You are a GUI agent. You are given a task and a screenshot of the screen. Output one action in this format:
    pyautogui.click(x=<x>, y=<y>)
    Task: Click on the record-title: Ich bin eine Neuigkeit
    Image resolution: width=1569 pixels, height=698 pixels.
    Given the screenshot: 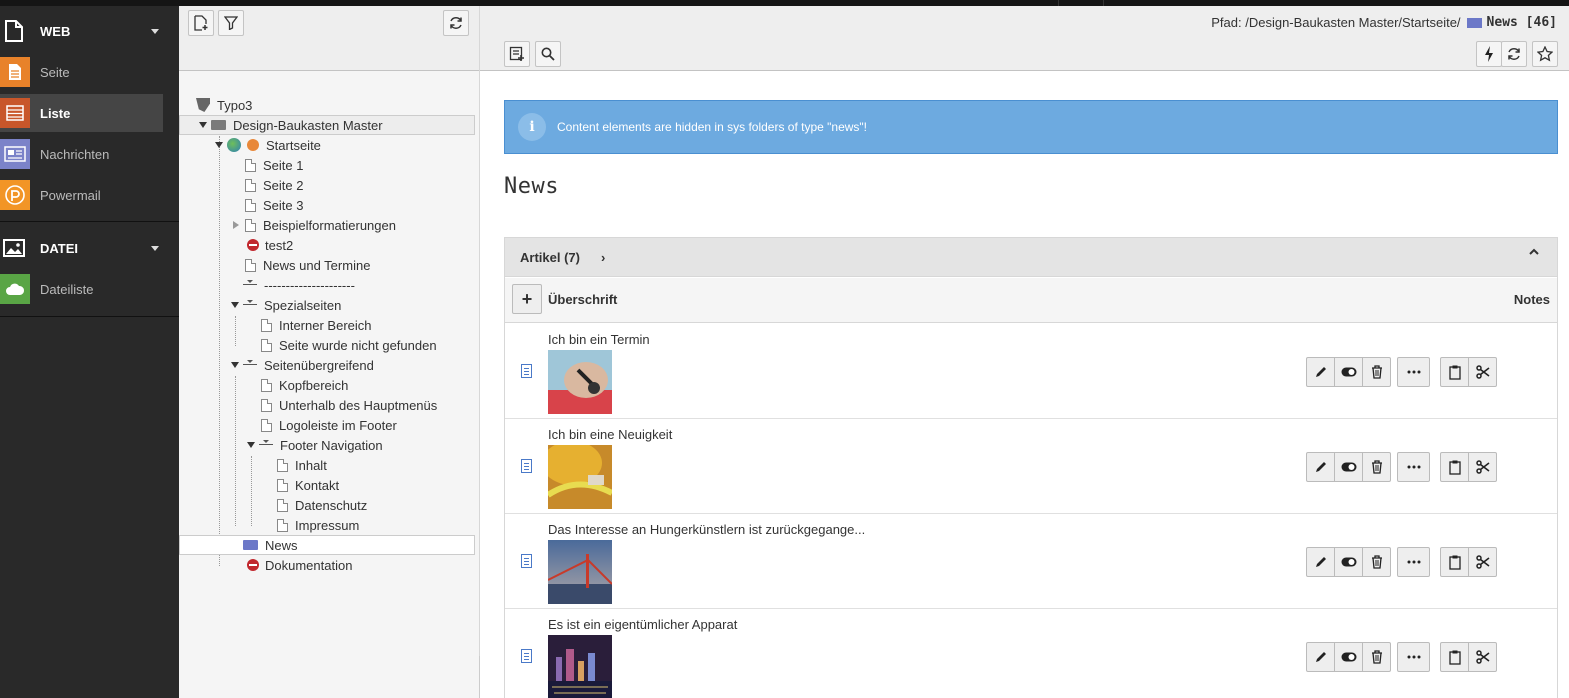 What is the action you would take?
    pyautogui.click(x=610, y=434)
    